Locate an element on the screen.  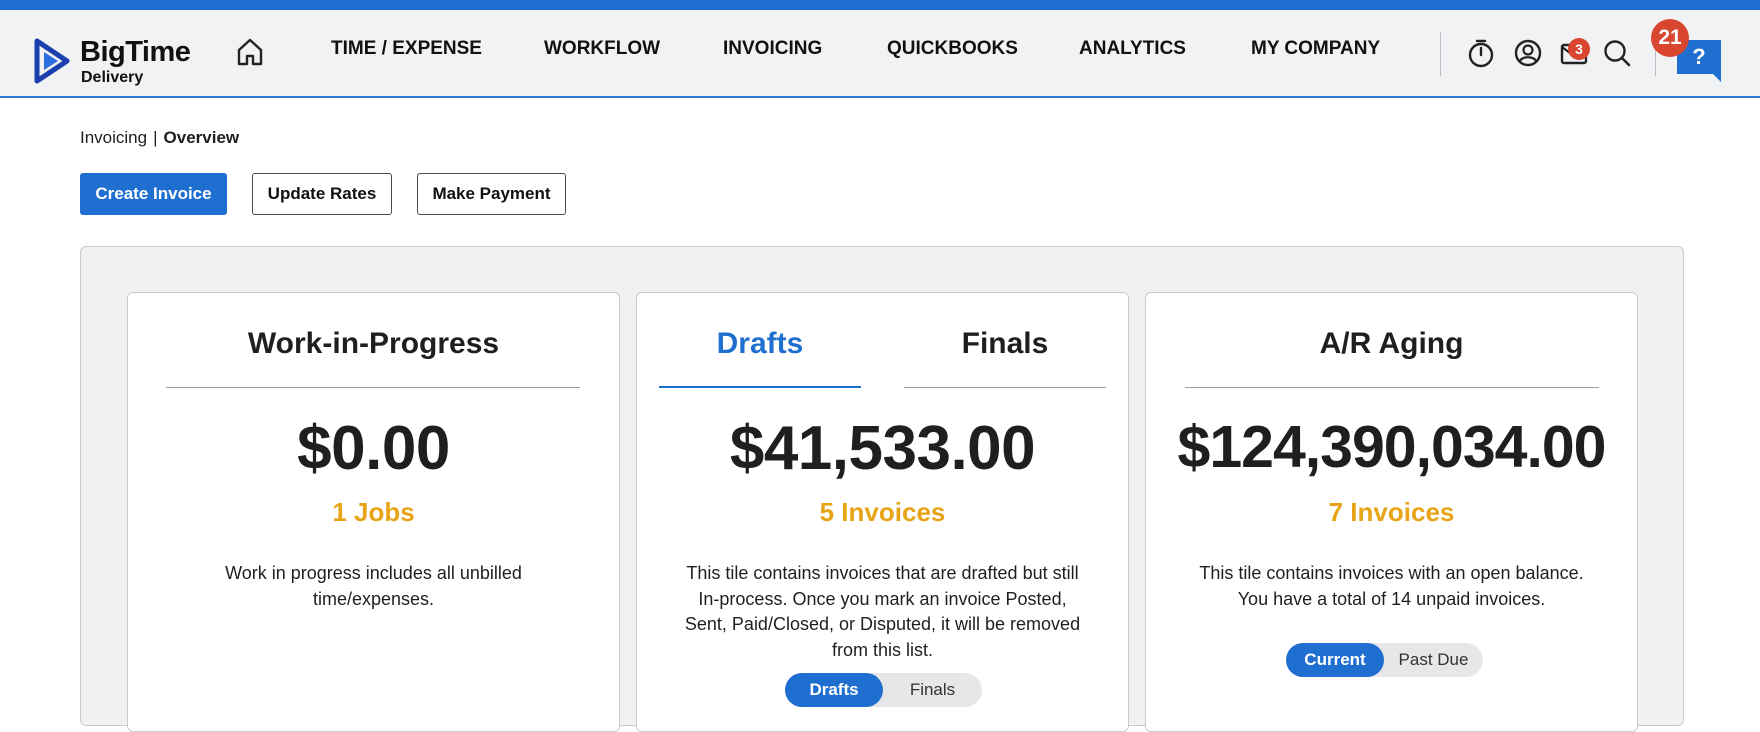
home-icon is located at coordinates (250, 52).